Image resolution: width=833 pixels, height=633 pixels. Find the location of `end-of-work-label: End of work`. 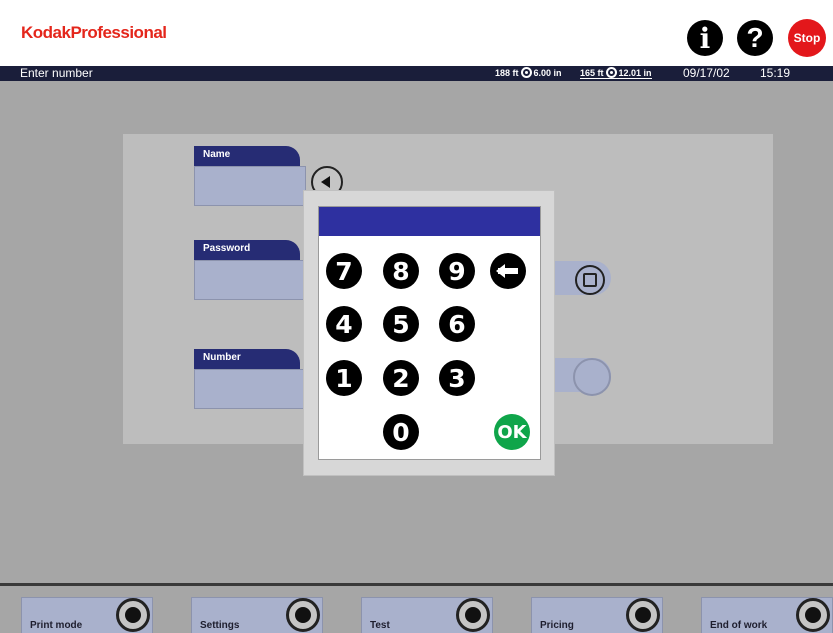

end-of-work-label: End of work is located at coordinates (739, 625).